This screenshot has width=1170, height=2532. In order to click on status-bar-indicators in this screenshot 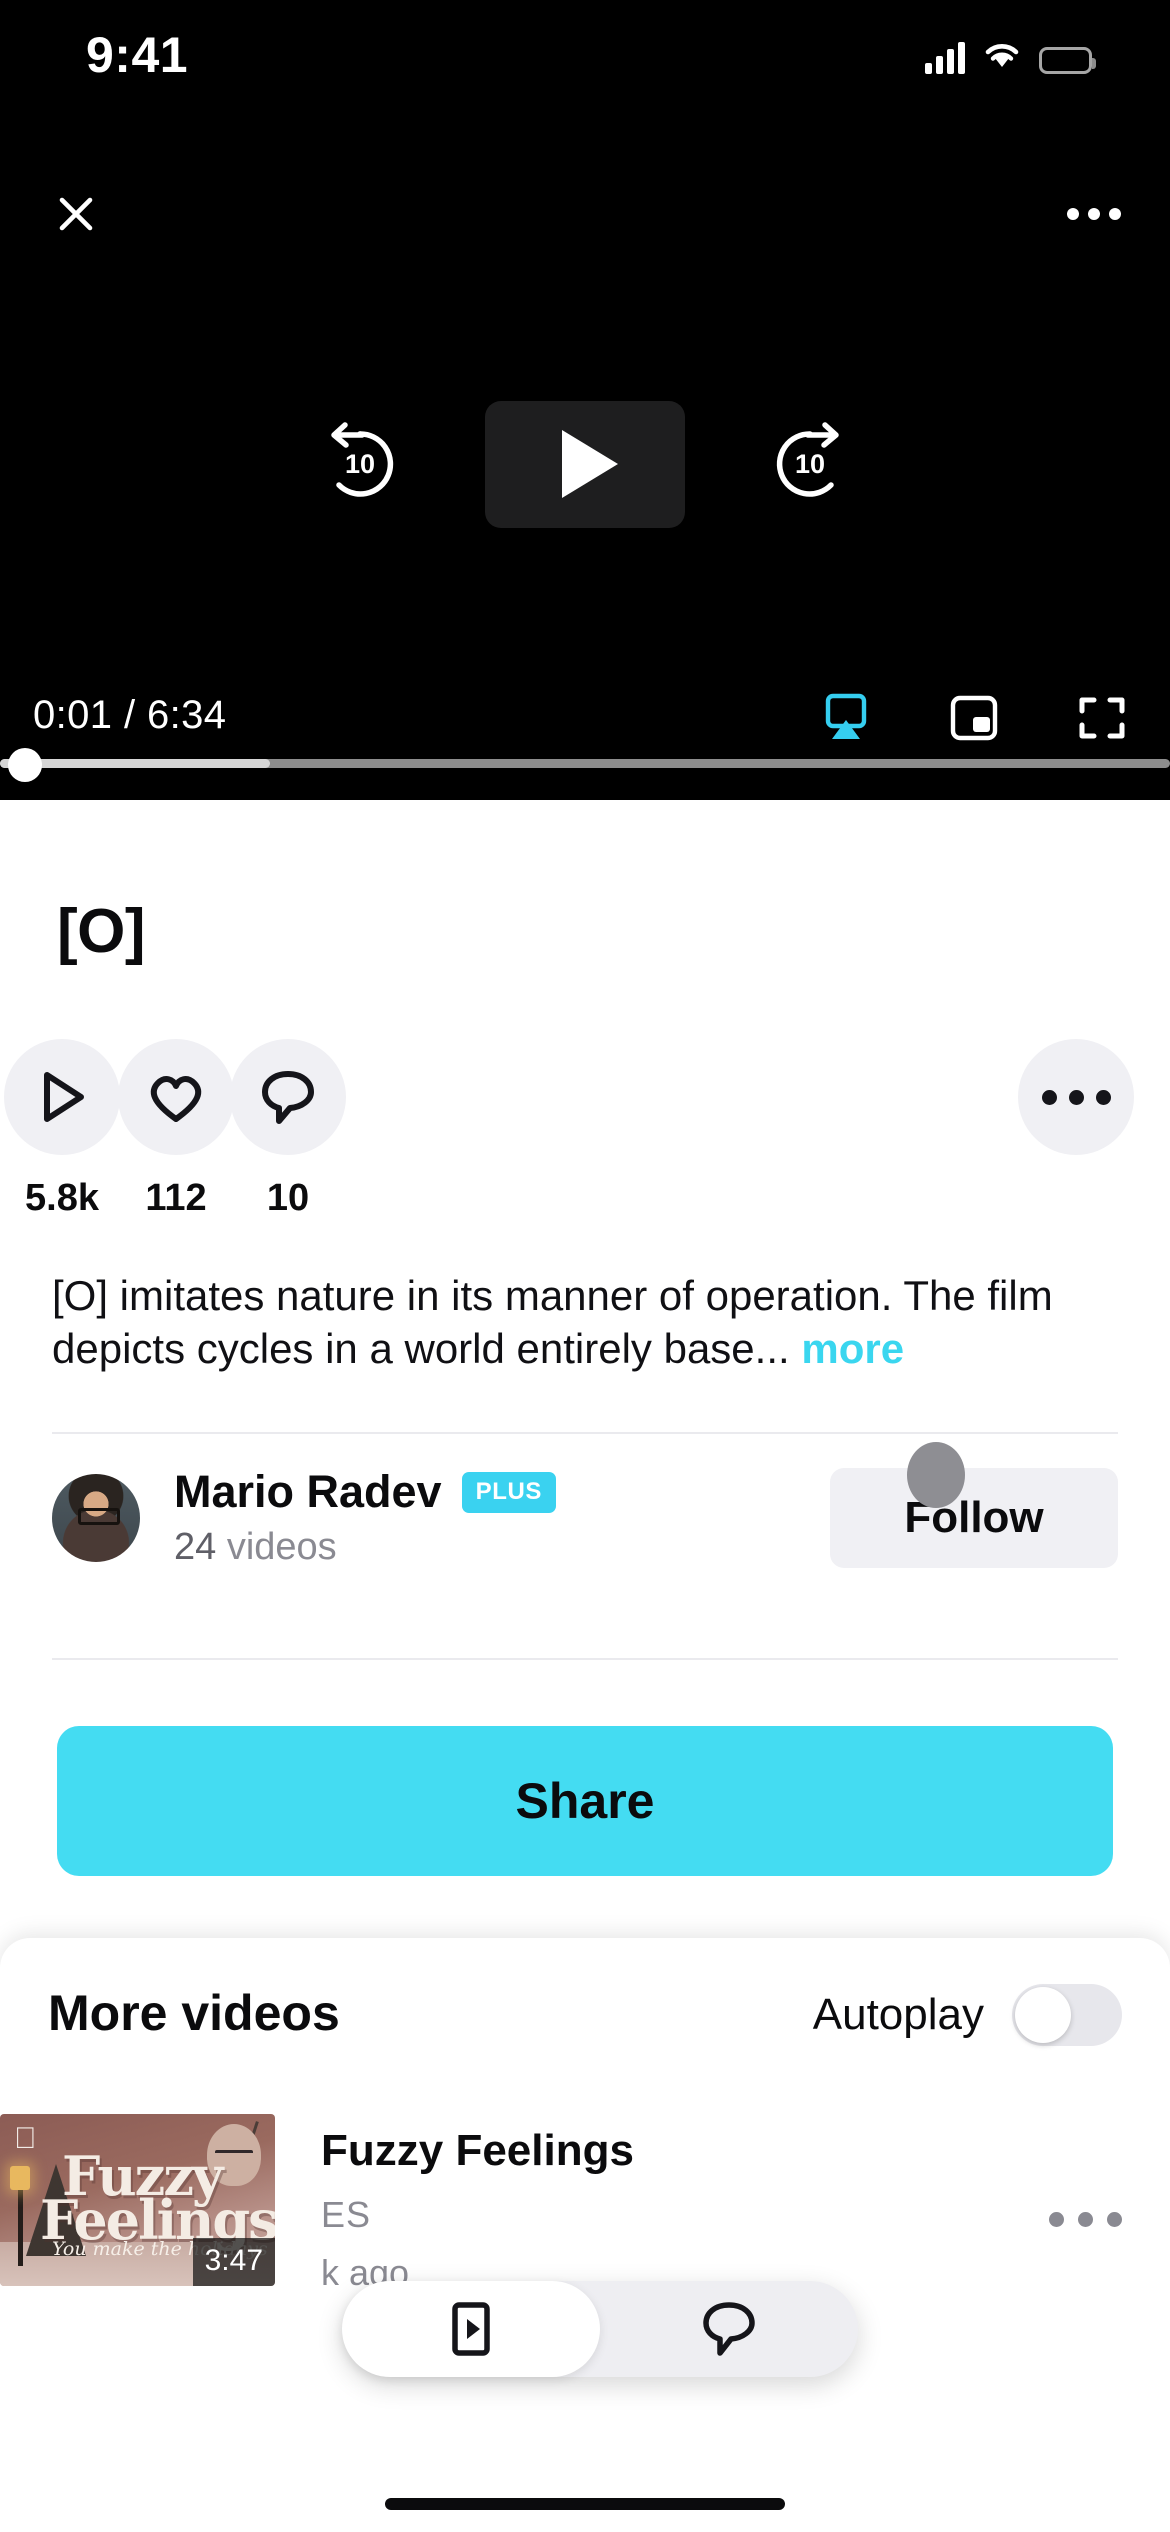, I will do `click(1010, 53)`.